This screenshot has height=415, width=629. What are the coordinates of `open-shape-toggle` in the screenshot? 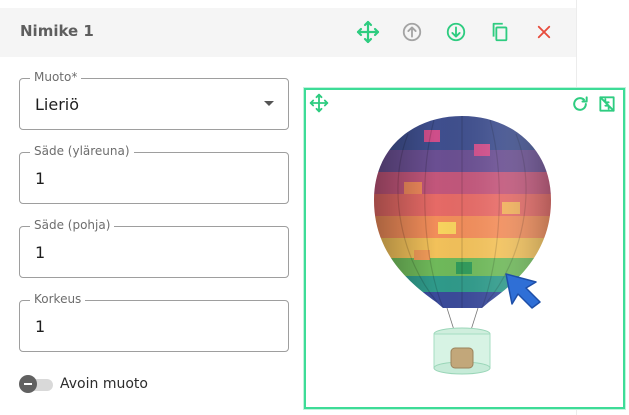 It's located at (37, 384).